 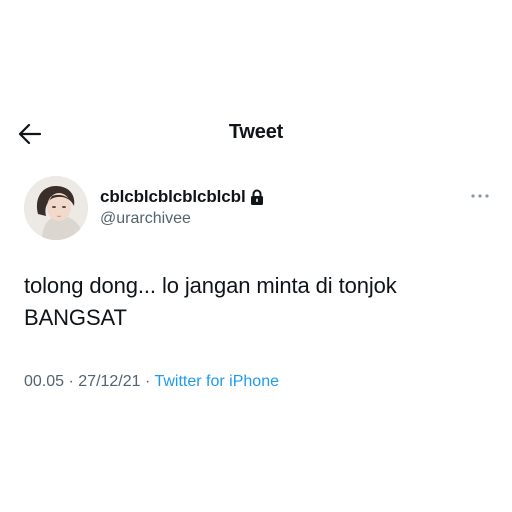 I want to click on display-name: cblcblcblcblcblcbl, so click(x=173, y=197).